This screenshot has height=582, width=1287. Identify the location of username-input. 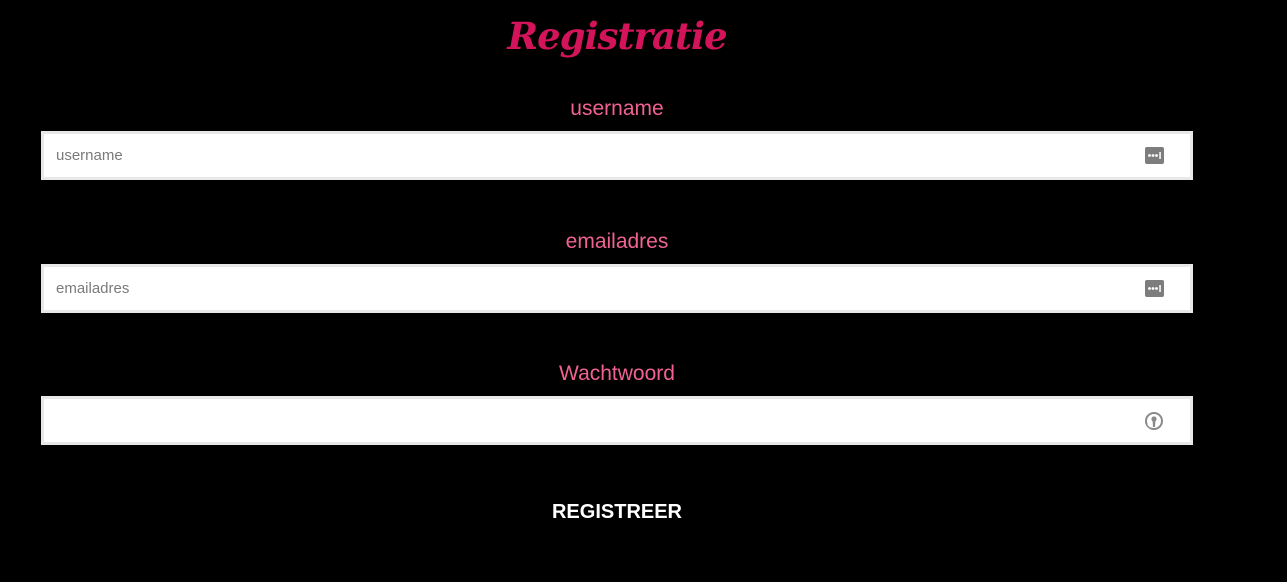
(584, 155).